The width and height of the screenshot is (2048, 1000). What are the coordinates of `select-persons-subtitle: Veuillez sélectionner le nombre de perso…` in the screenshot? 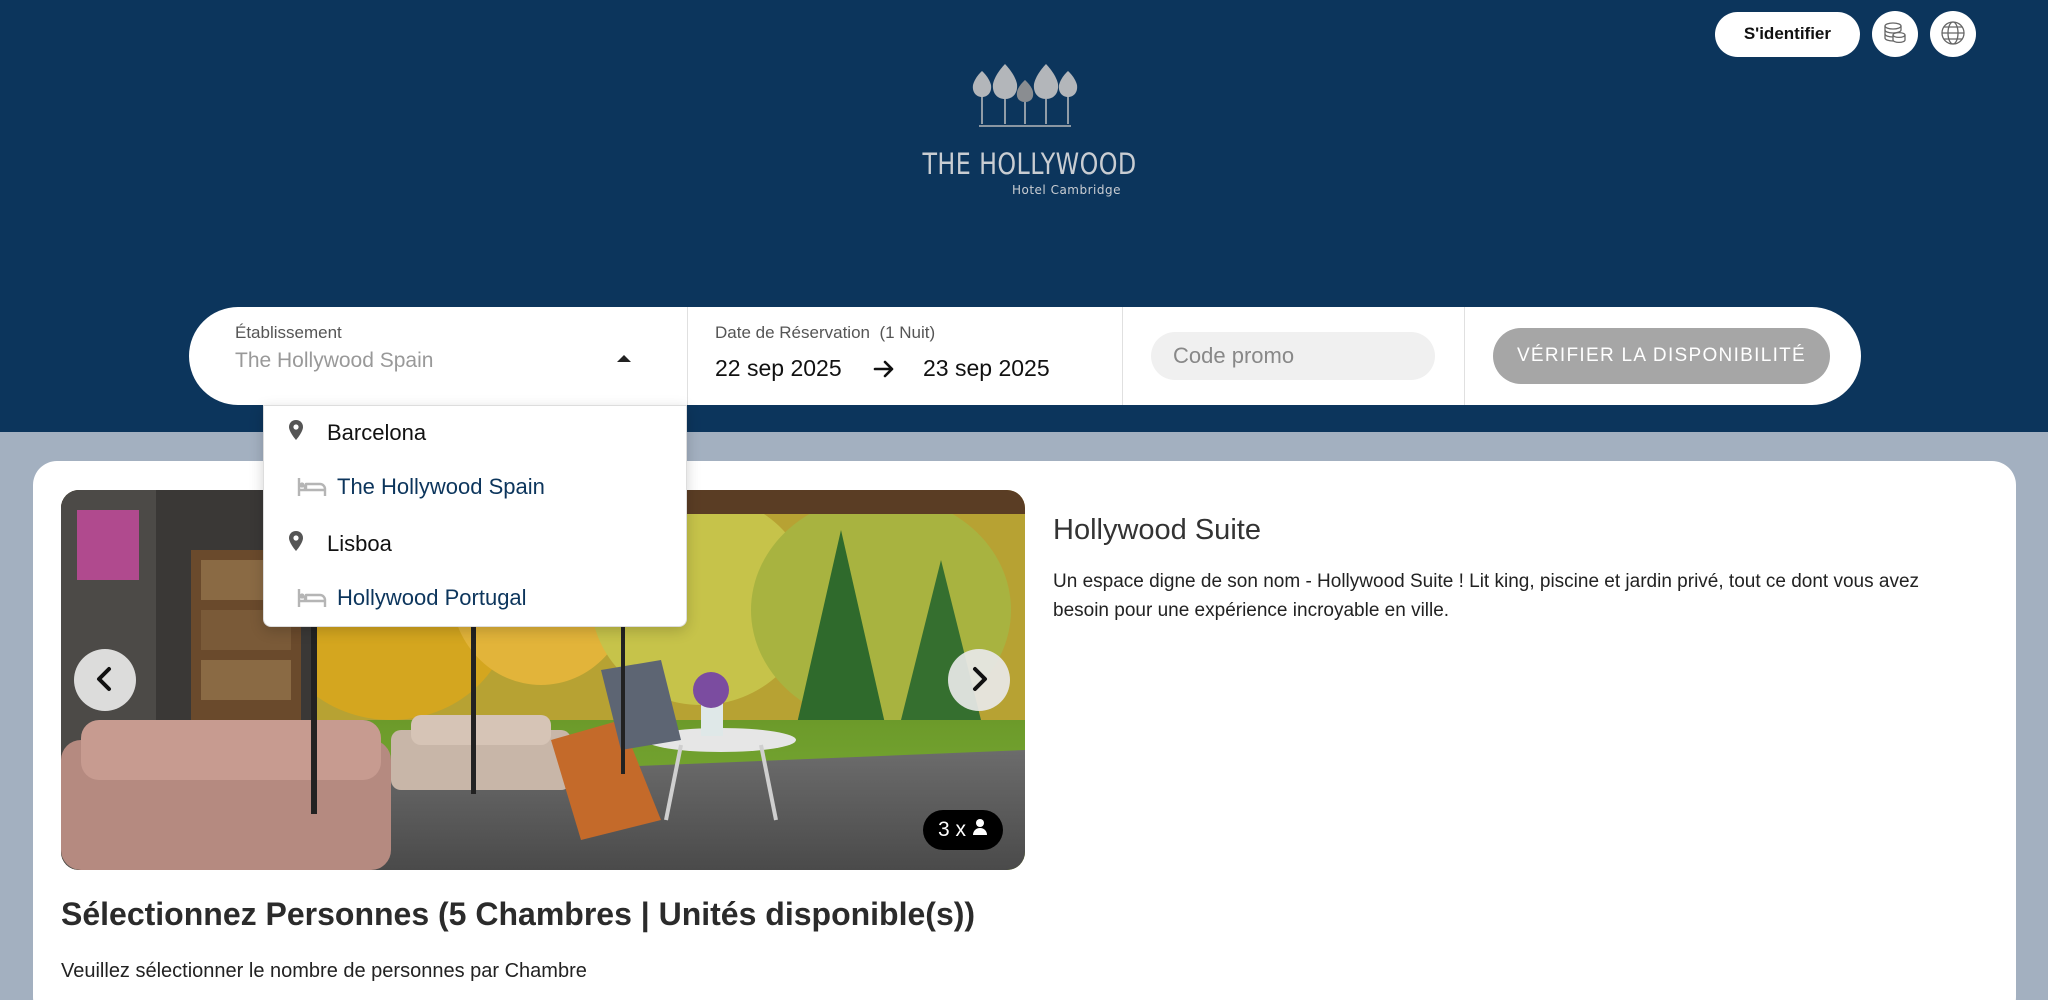 It's located at (324, 971).